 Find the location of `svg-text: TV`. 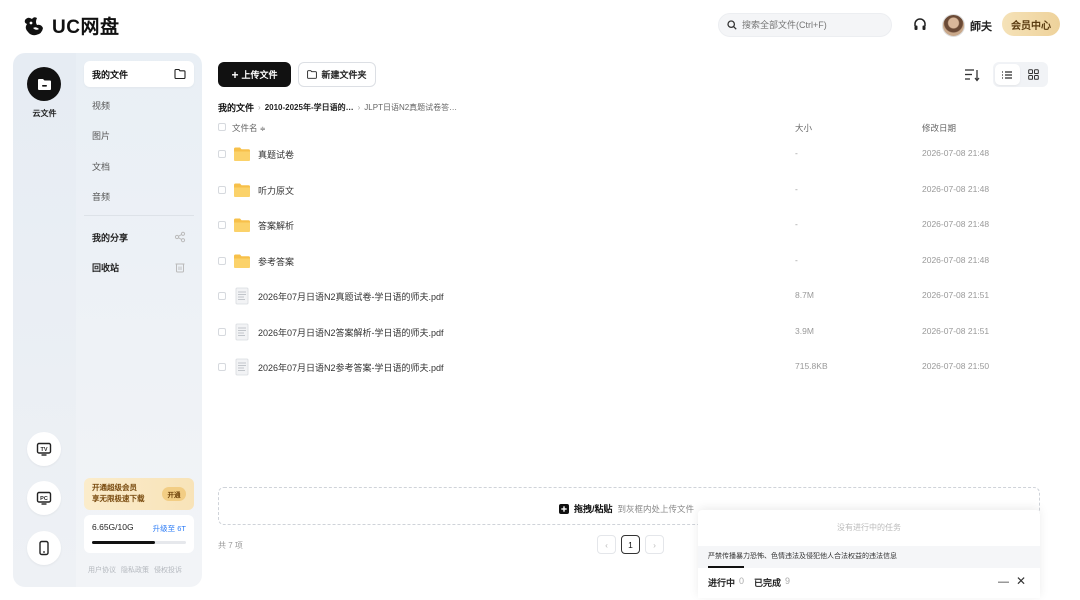

svg-text: TV is located at coordinates (43, 450).